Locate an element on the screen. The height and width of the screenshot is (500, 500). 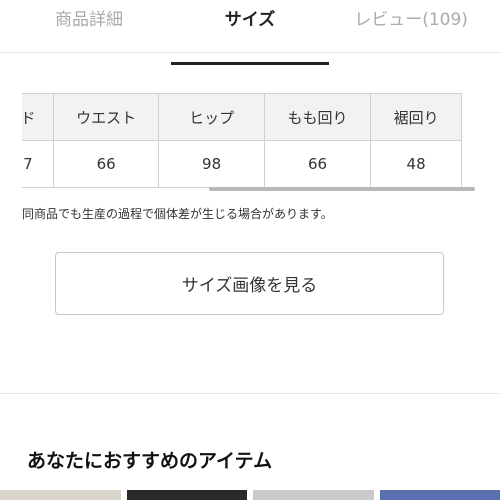
table-header-cell: もも回り is located at coordinates (317, 117).